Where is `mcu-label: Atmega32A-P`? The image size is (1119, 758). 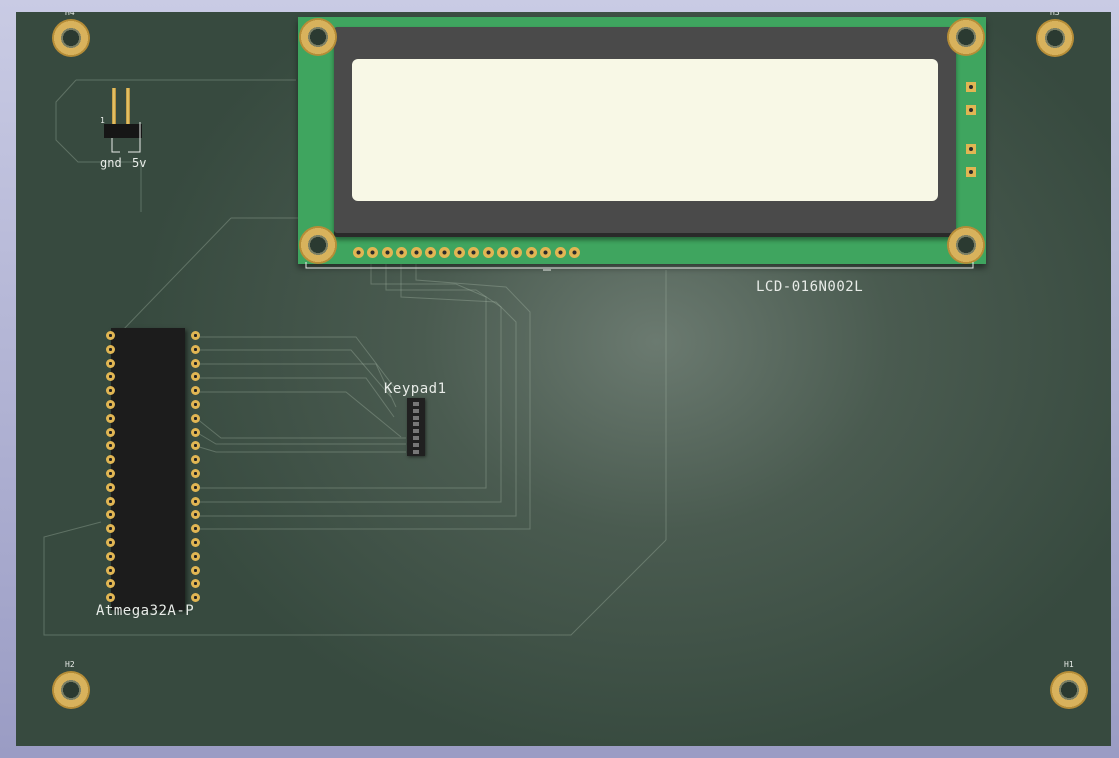 mcu-label: Atmega32A-P is located at coordinates (145, 611).